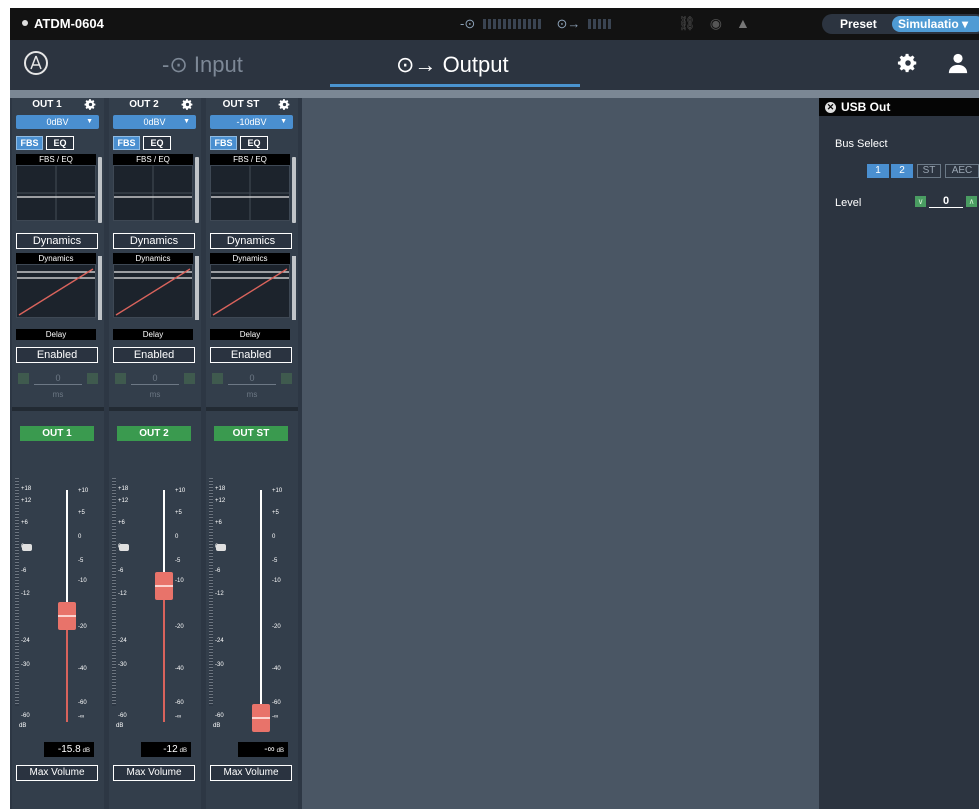 The height and width of the screenshot is (809, 979). What do you see at coordinates (124, 547) in the screenshot?
I see `mute-icon` at bounding box center [124, 547].